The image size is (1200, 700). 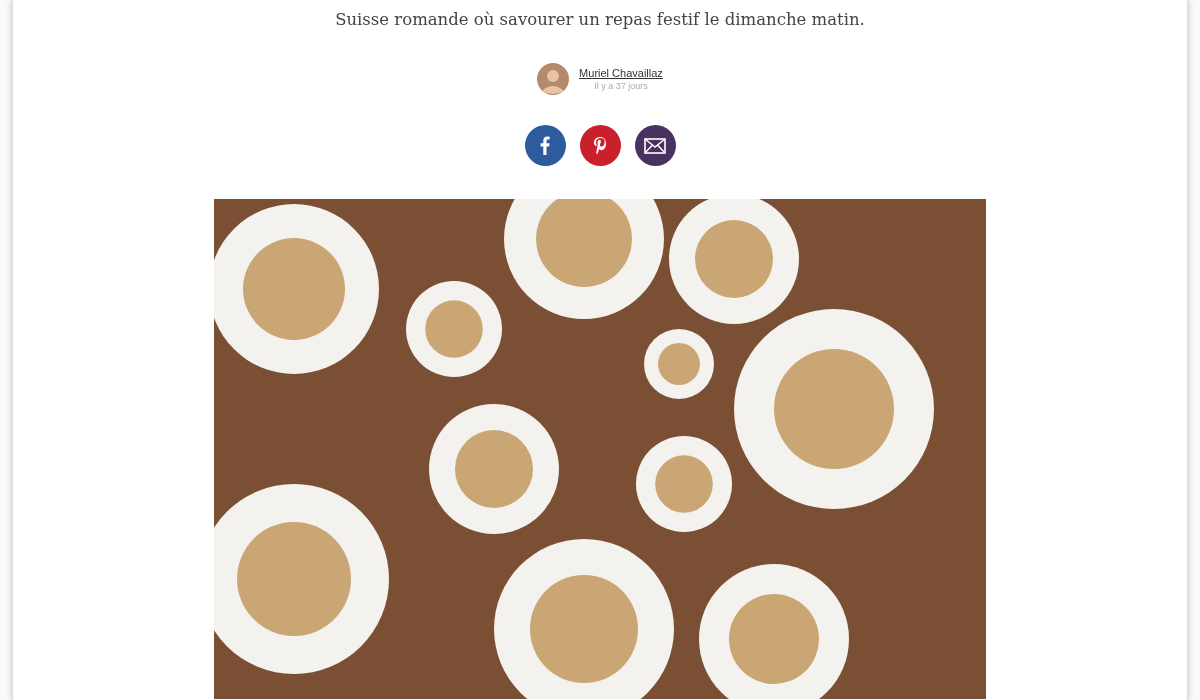 I want to click on post-date: Il y a 37 jours, so click(x=621, y=86).